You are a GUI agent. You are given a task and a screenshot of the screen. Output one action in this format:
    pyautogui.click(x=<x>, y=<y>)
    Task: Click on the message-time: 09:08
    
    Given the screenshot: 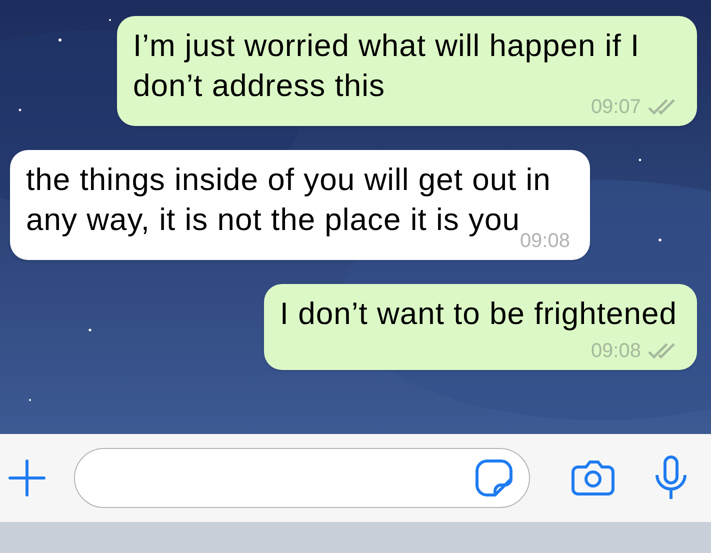 What is the action you would take?
    pyautogui.click(x=615, y=351)
    